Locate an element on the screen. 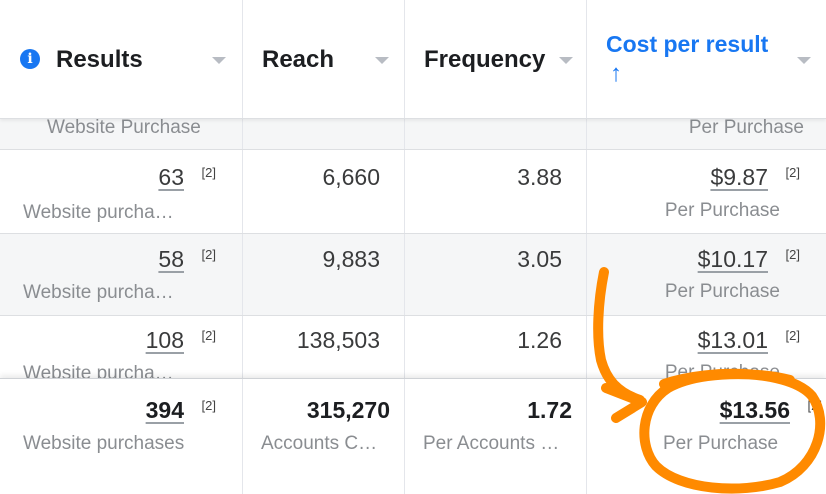 This screenshot has height=494, width=826. cell-reach: 6,660 is located at coordinates (324, 191).